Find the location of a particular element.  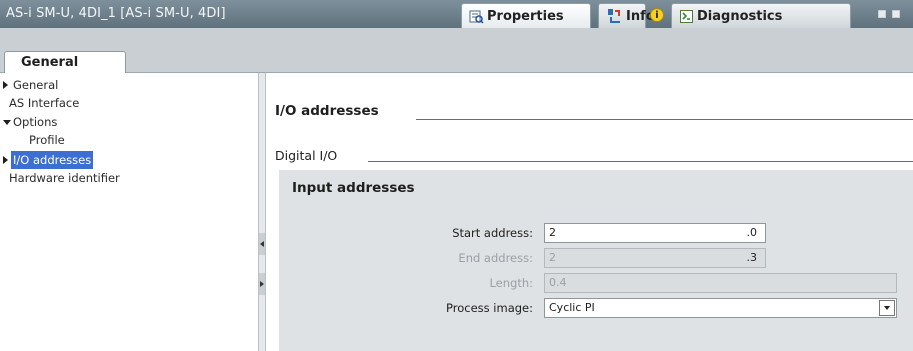

nav-item-label: Hardware identifier is located at coordinates (64, 178).